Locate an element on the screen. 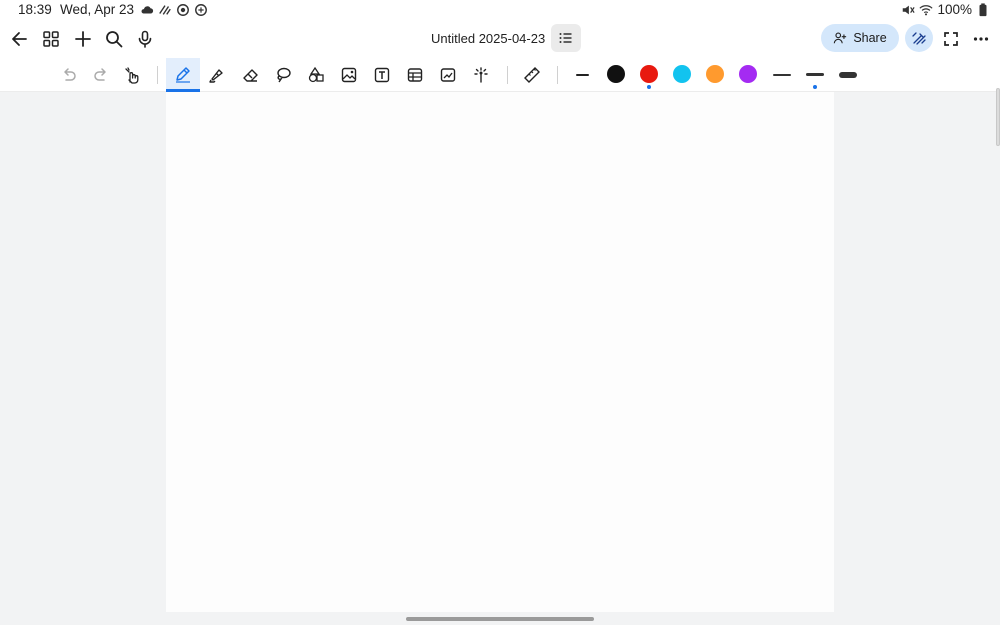  status-right: 100% is located at coordinates (945, 9).